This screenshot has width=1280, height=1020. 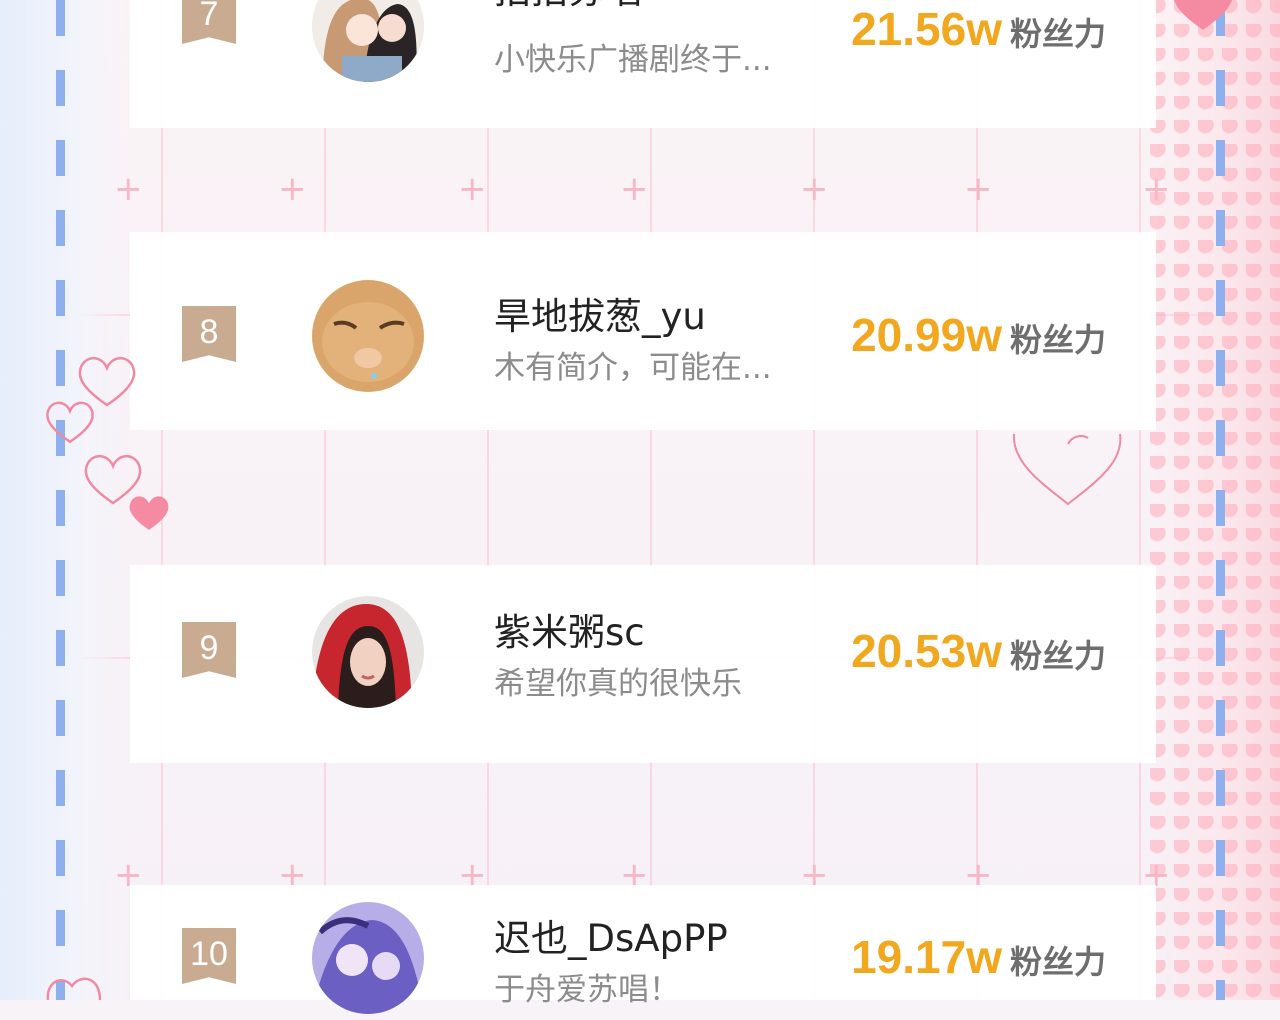 What do you see at coordinates (1220, 500) in the screenshot?
I see `right-dashed-line` at bounding box center [1220, 500].